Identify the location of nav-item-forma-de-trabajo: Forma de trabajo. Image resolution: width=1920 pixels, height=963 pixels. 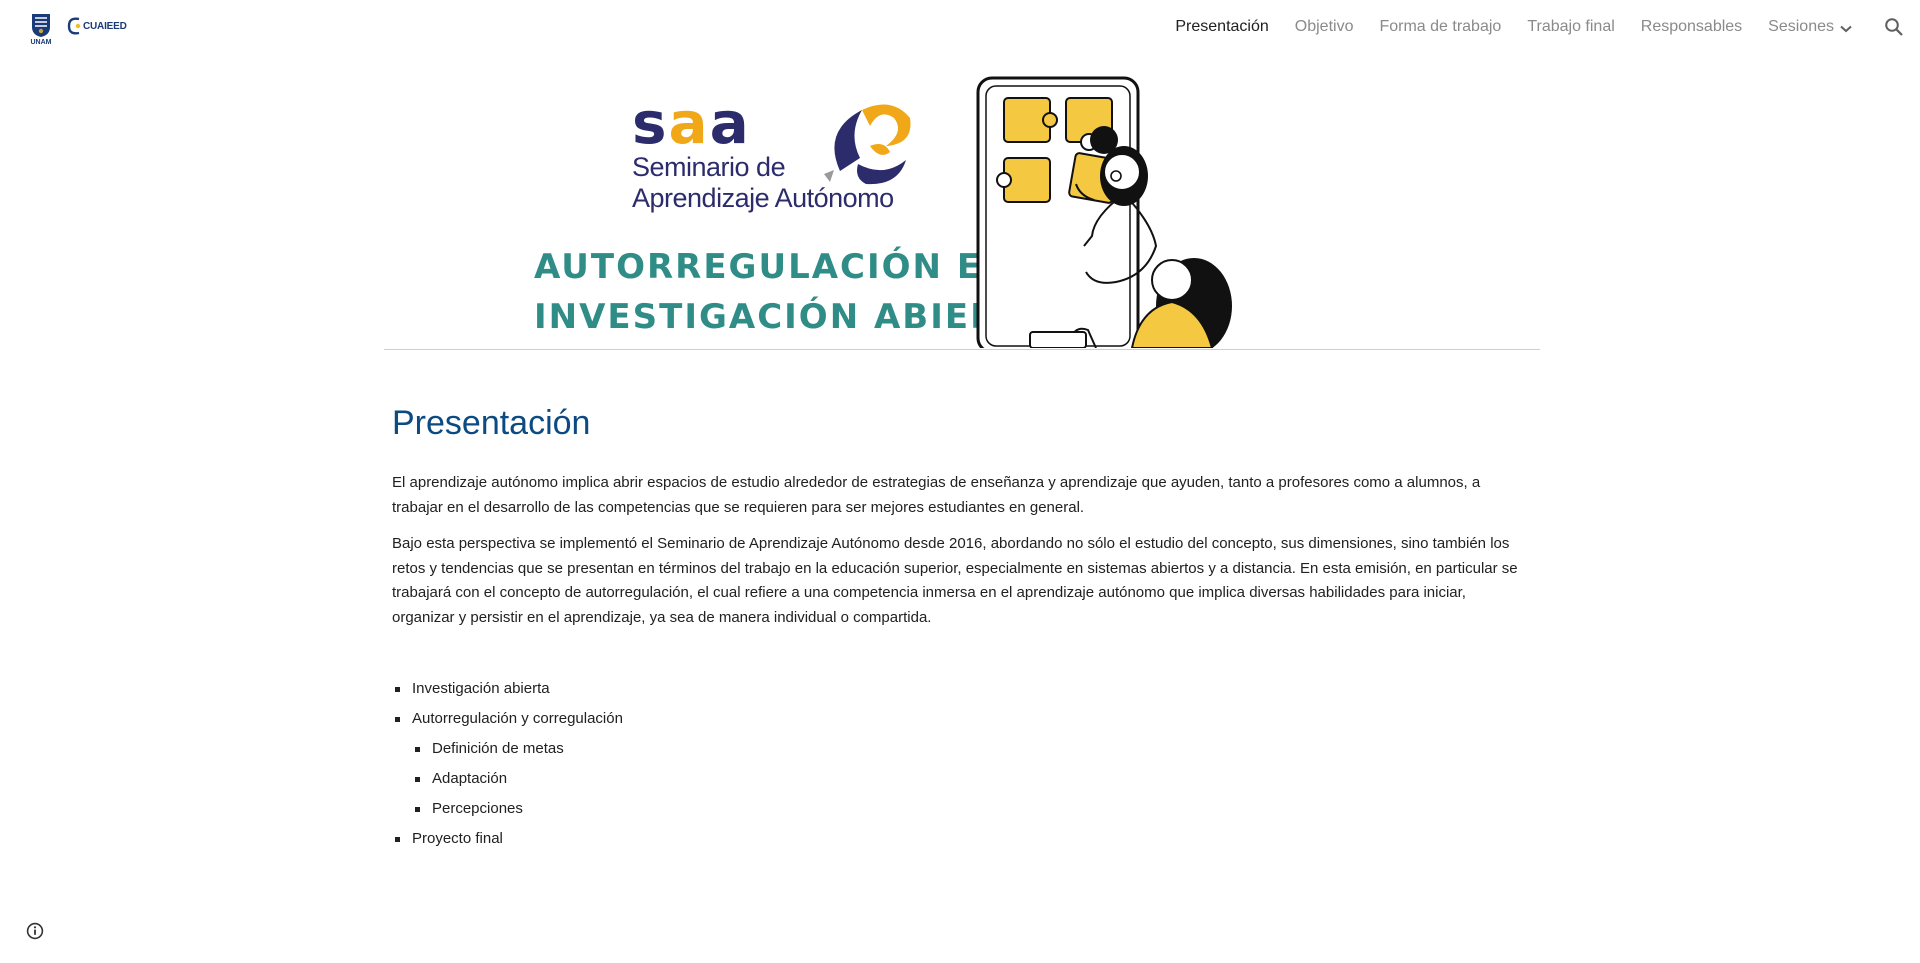
(1440, 27).